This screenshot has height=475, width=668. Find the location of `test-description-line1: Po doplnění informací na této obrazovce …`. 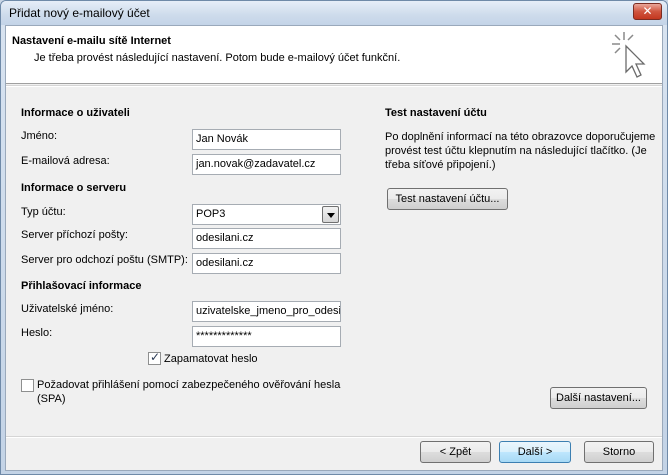

test-description-line1: Po doplnění informací na této obrazovce … is located at coordinates (520, 137).